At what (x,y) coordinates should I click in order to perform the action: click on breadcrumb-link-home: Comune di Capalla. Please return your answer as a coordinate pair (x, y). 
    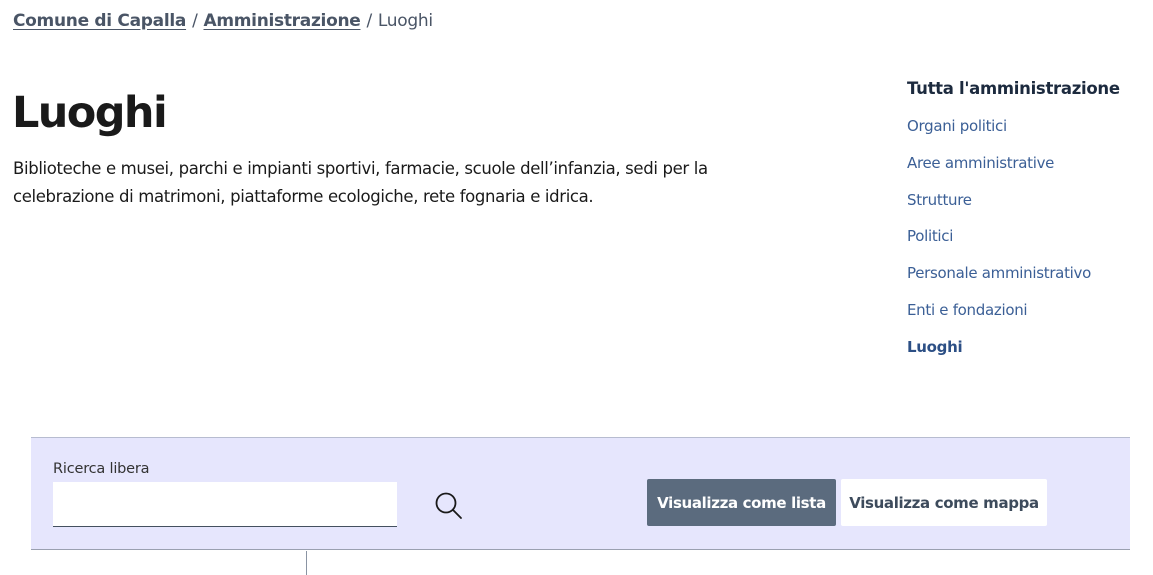
    Looking at the image, I should click on (99, 21).